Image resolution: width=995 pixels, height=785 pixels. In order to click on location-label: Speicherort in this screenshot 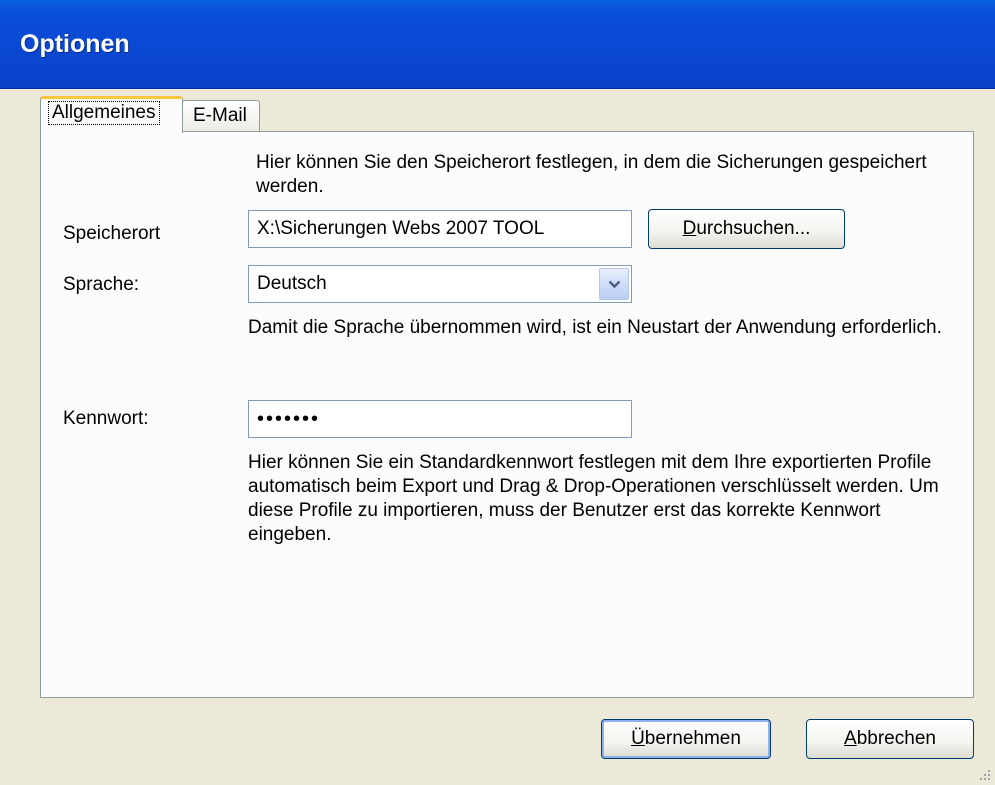, I will do `click(112, 233)`.